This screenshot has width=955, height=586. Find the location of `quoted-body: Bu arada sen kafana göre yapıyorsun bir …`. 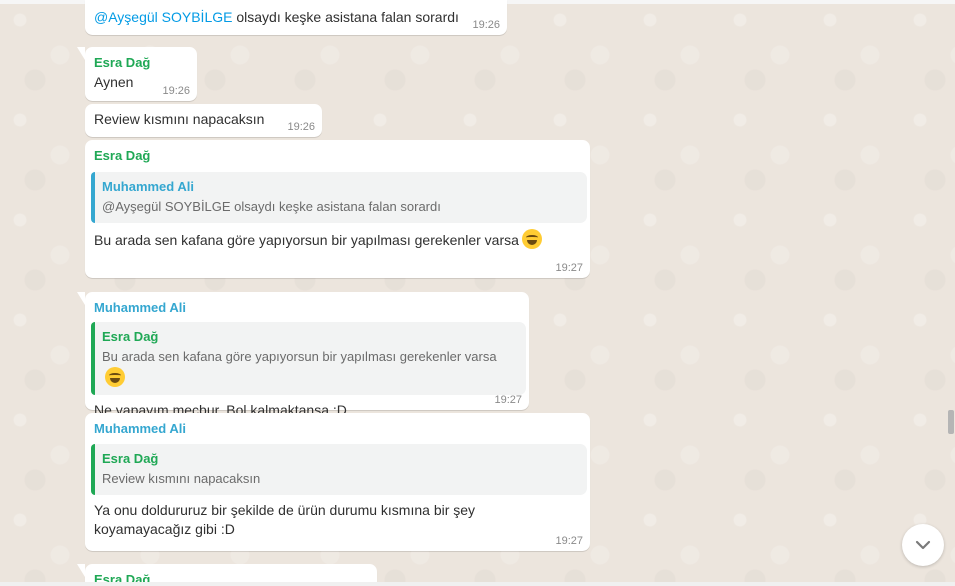

quoted-body: Bu arada sen kafana göre yapıyorsun bir … is located at coordinates (299, 356).